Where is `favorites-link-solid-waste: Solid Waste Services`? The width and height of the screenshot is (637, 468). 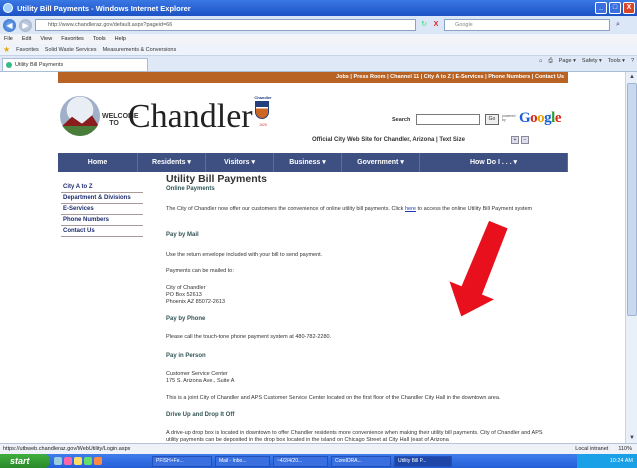
favorites-link-solid-waste: Solid Waste Services is located at coordinates (71, 50).